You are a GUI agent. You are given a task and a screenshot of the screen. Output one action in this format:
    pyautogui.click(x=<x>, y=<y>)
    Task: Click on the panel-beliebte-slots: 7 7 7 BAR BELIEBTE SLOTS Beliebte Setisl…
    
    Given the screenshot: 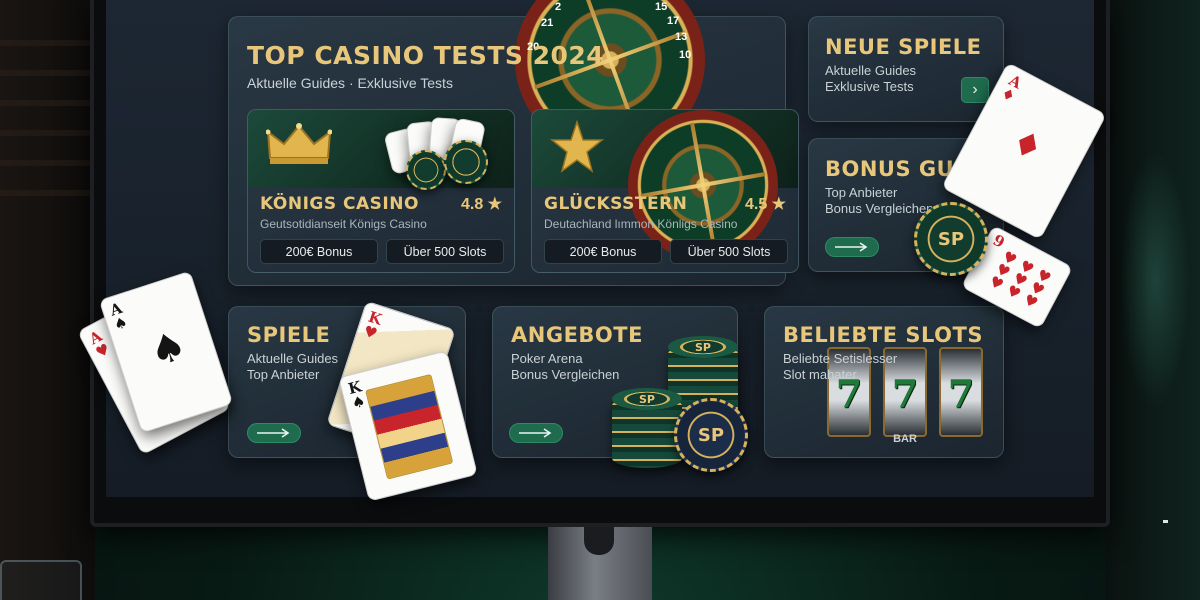 What is the action you would take?
    pyautogui.click(x=884, y=382)
    